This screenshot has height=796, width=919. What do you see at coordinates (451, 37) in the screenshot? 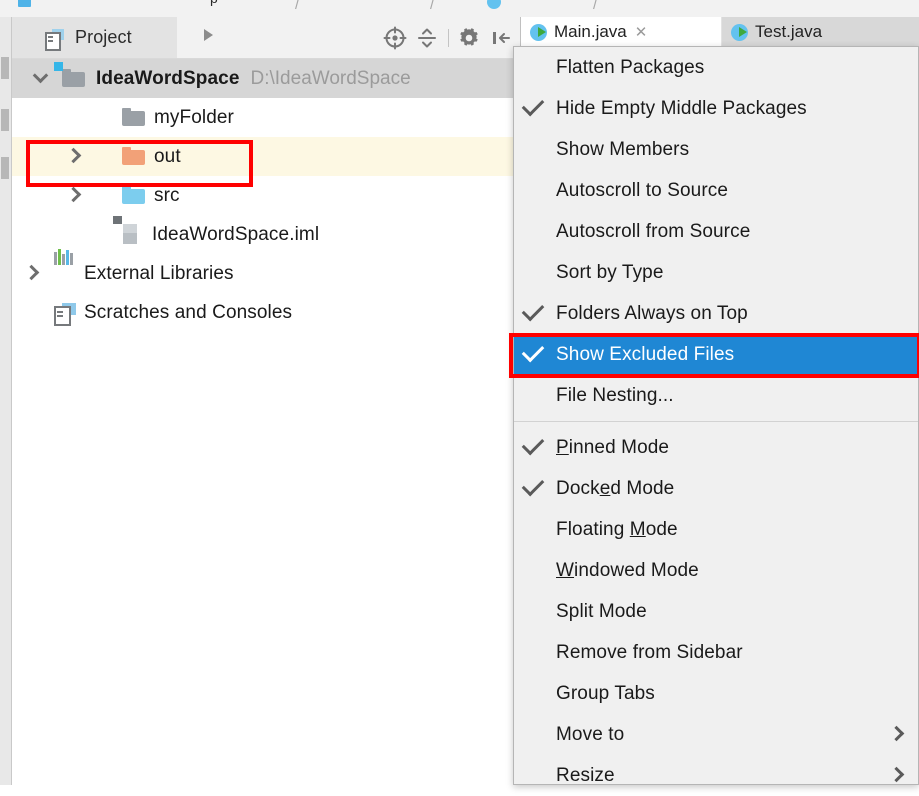
I see `project-panel-toolbar` at bounding box center [451, 37].